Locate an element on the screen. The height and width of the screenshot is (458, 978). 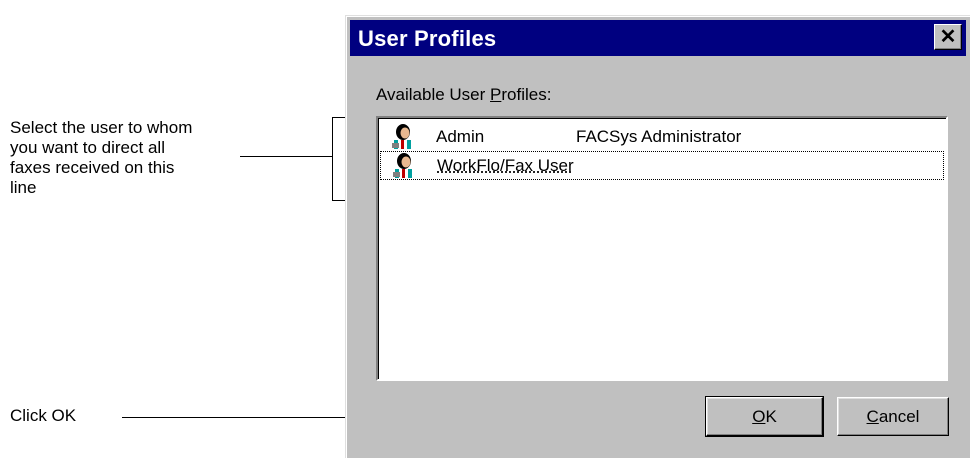
click-ok-callout: Click OK is located at coordinates (43, 415).